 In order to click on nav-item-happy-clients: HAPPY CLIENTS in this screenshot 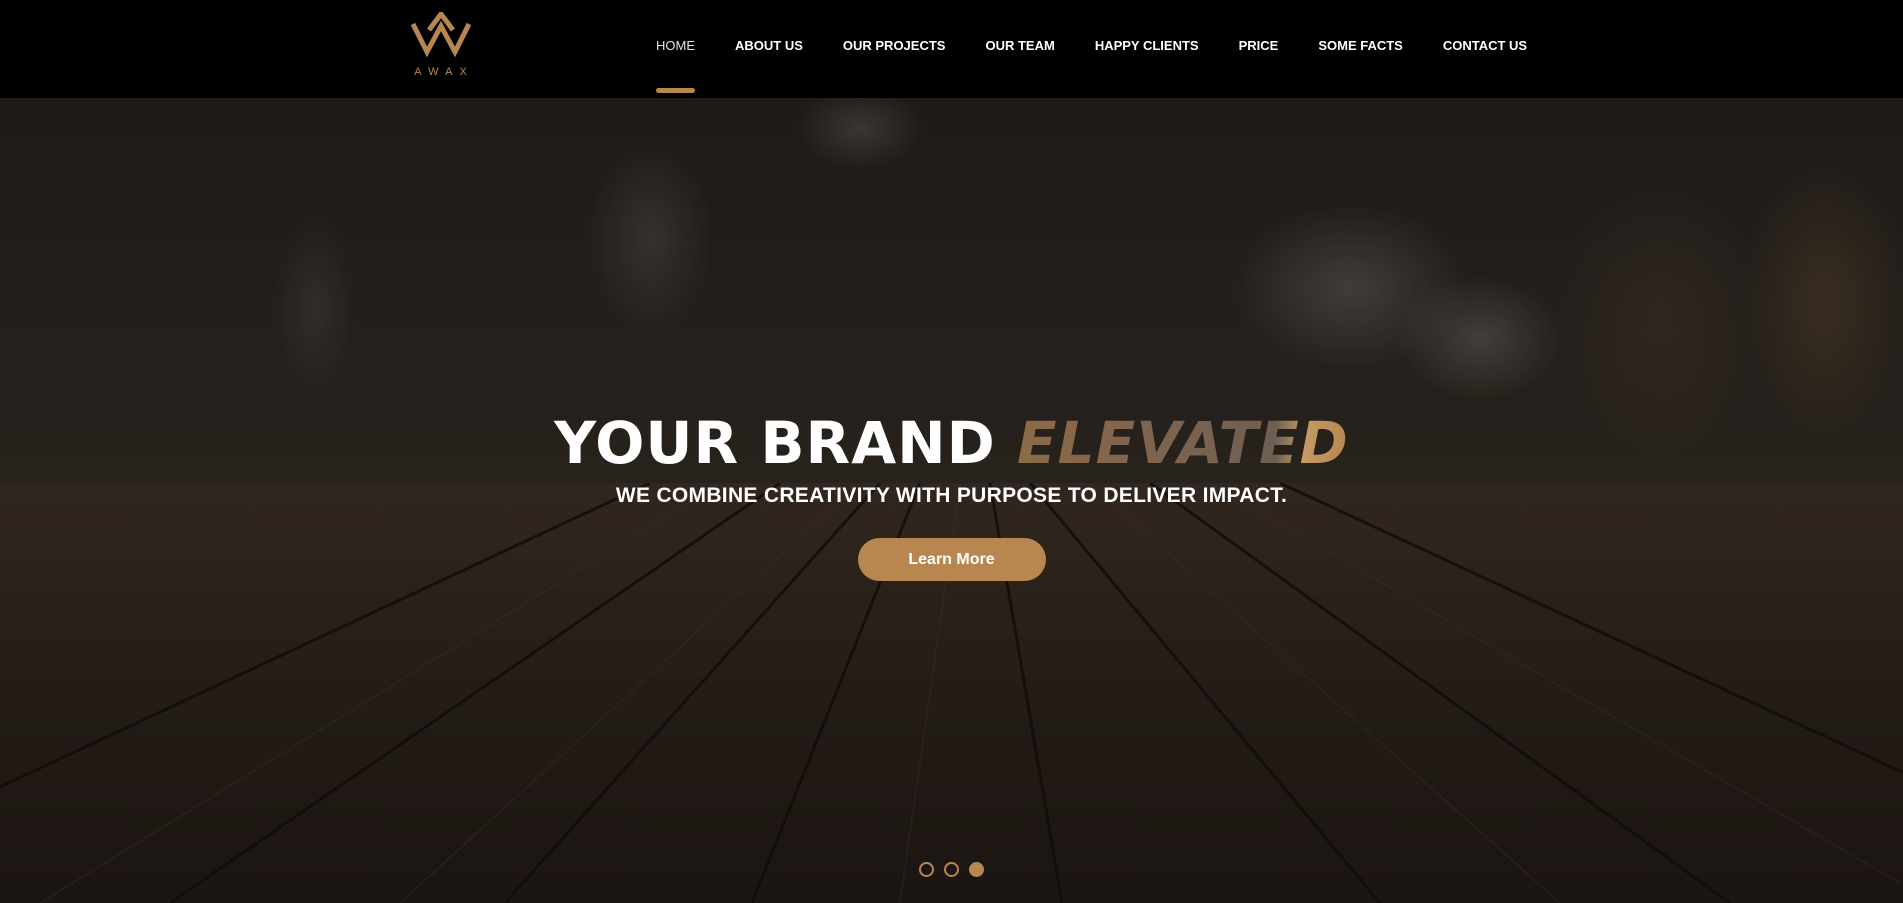, I will do `click(1147, 49)`.